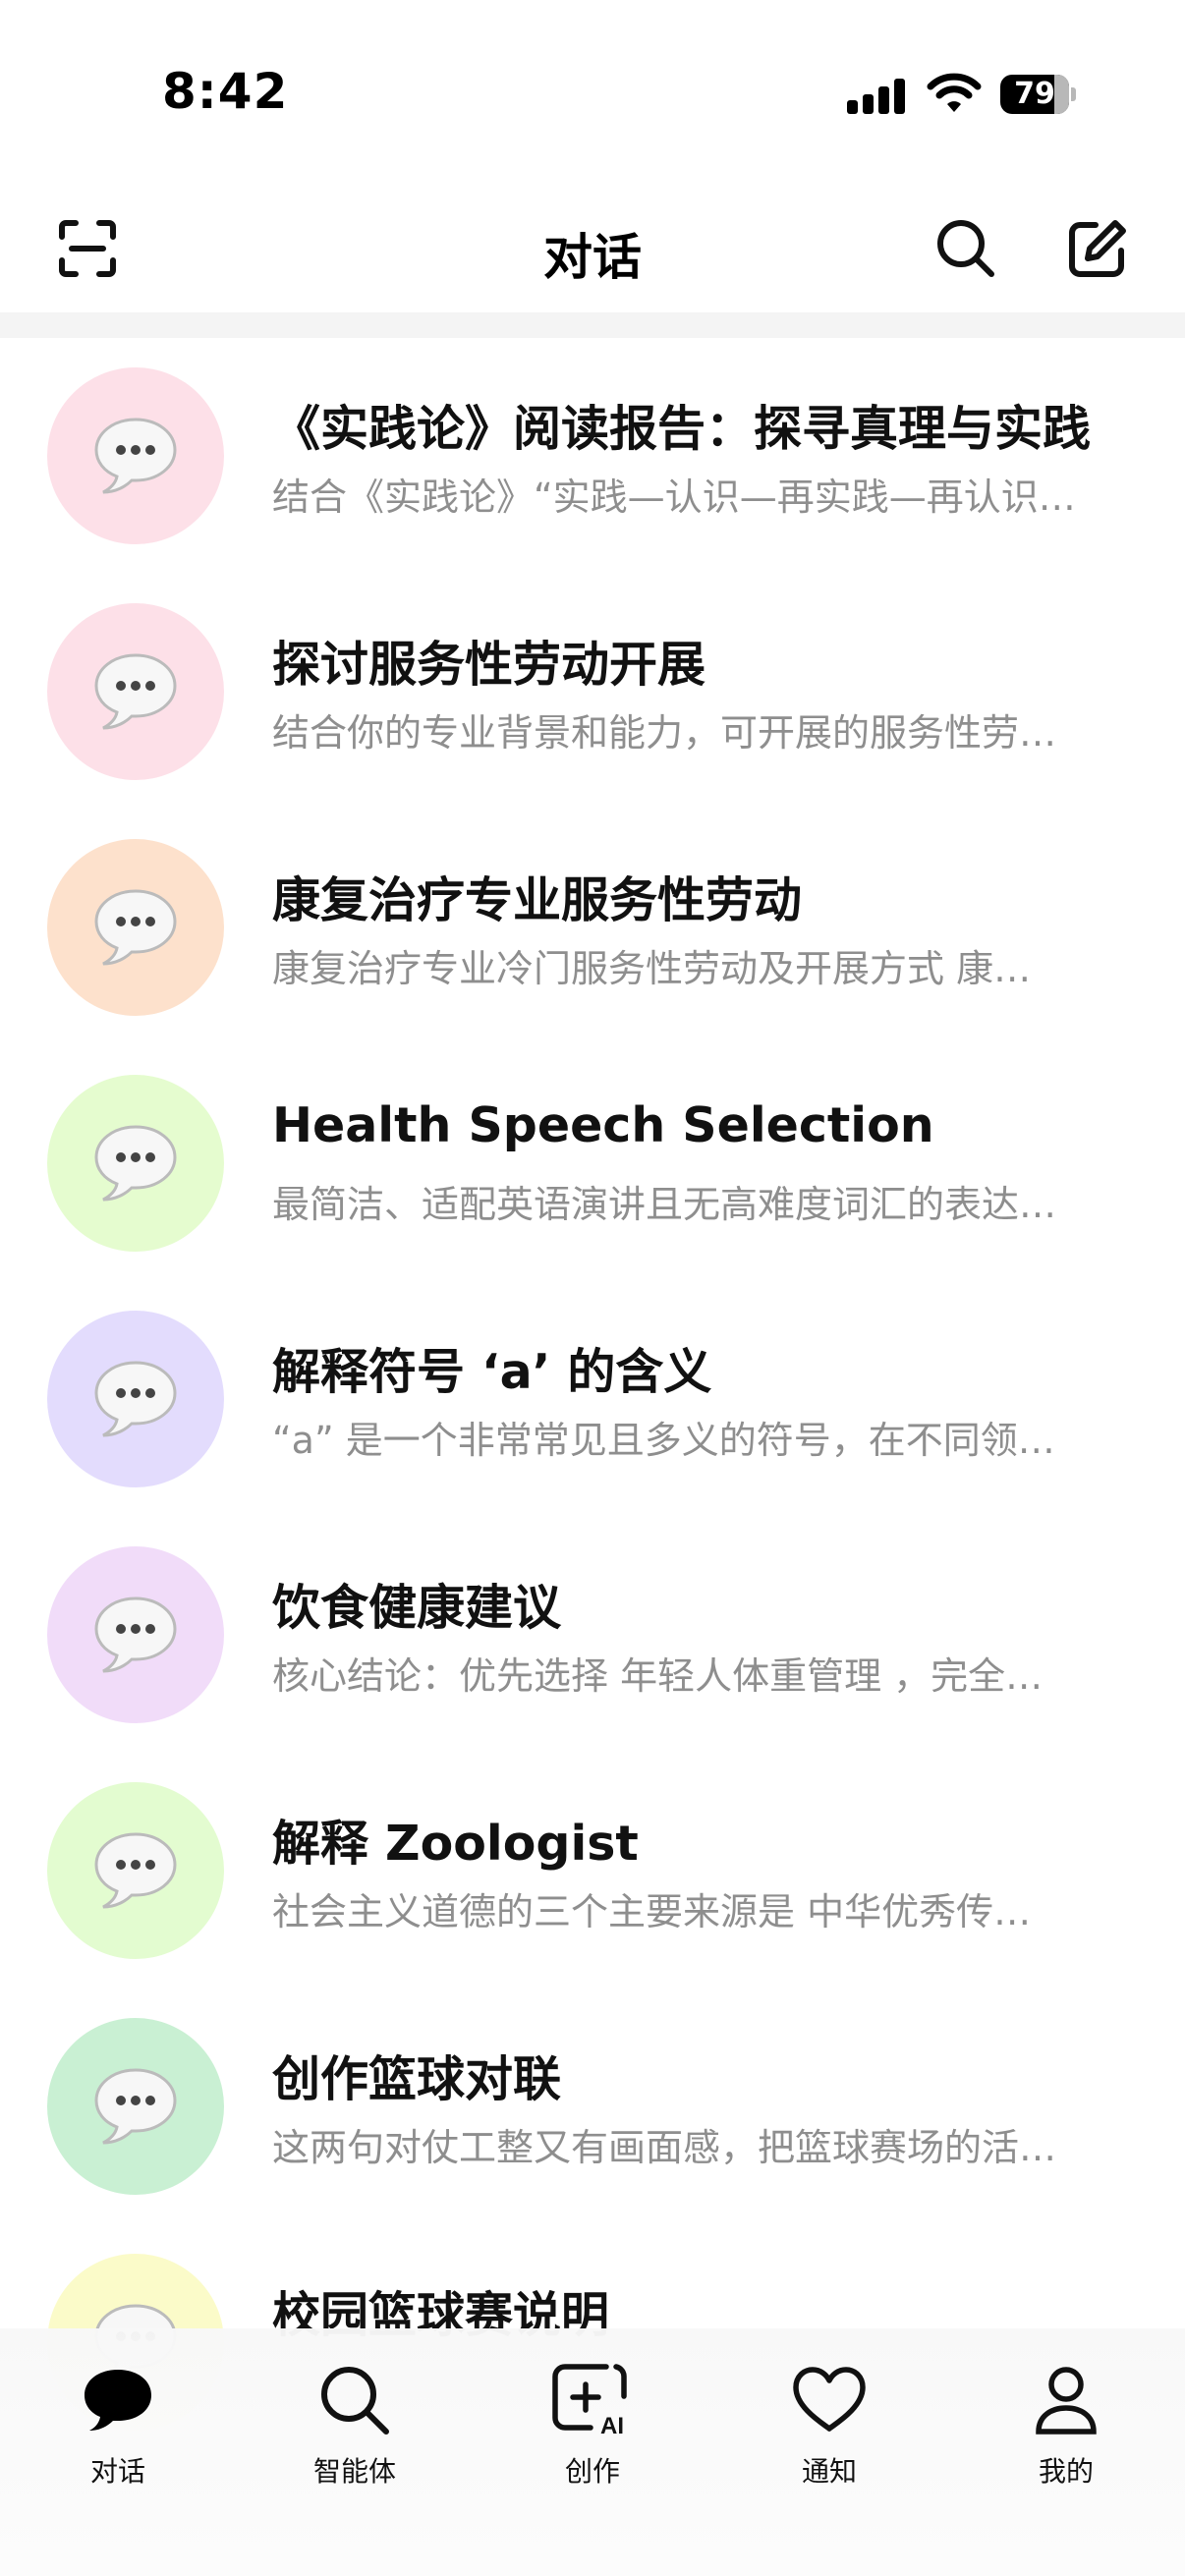 The image size is (1185, 2576). What do you see at coordinates (226, 91) in the screenshot?
I see `status-time: 8:42` at bounding box center [226, 91].